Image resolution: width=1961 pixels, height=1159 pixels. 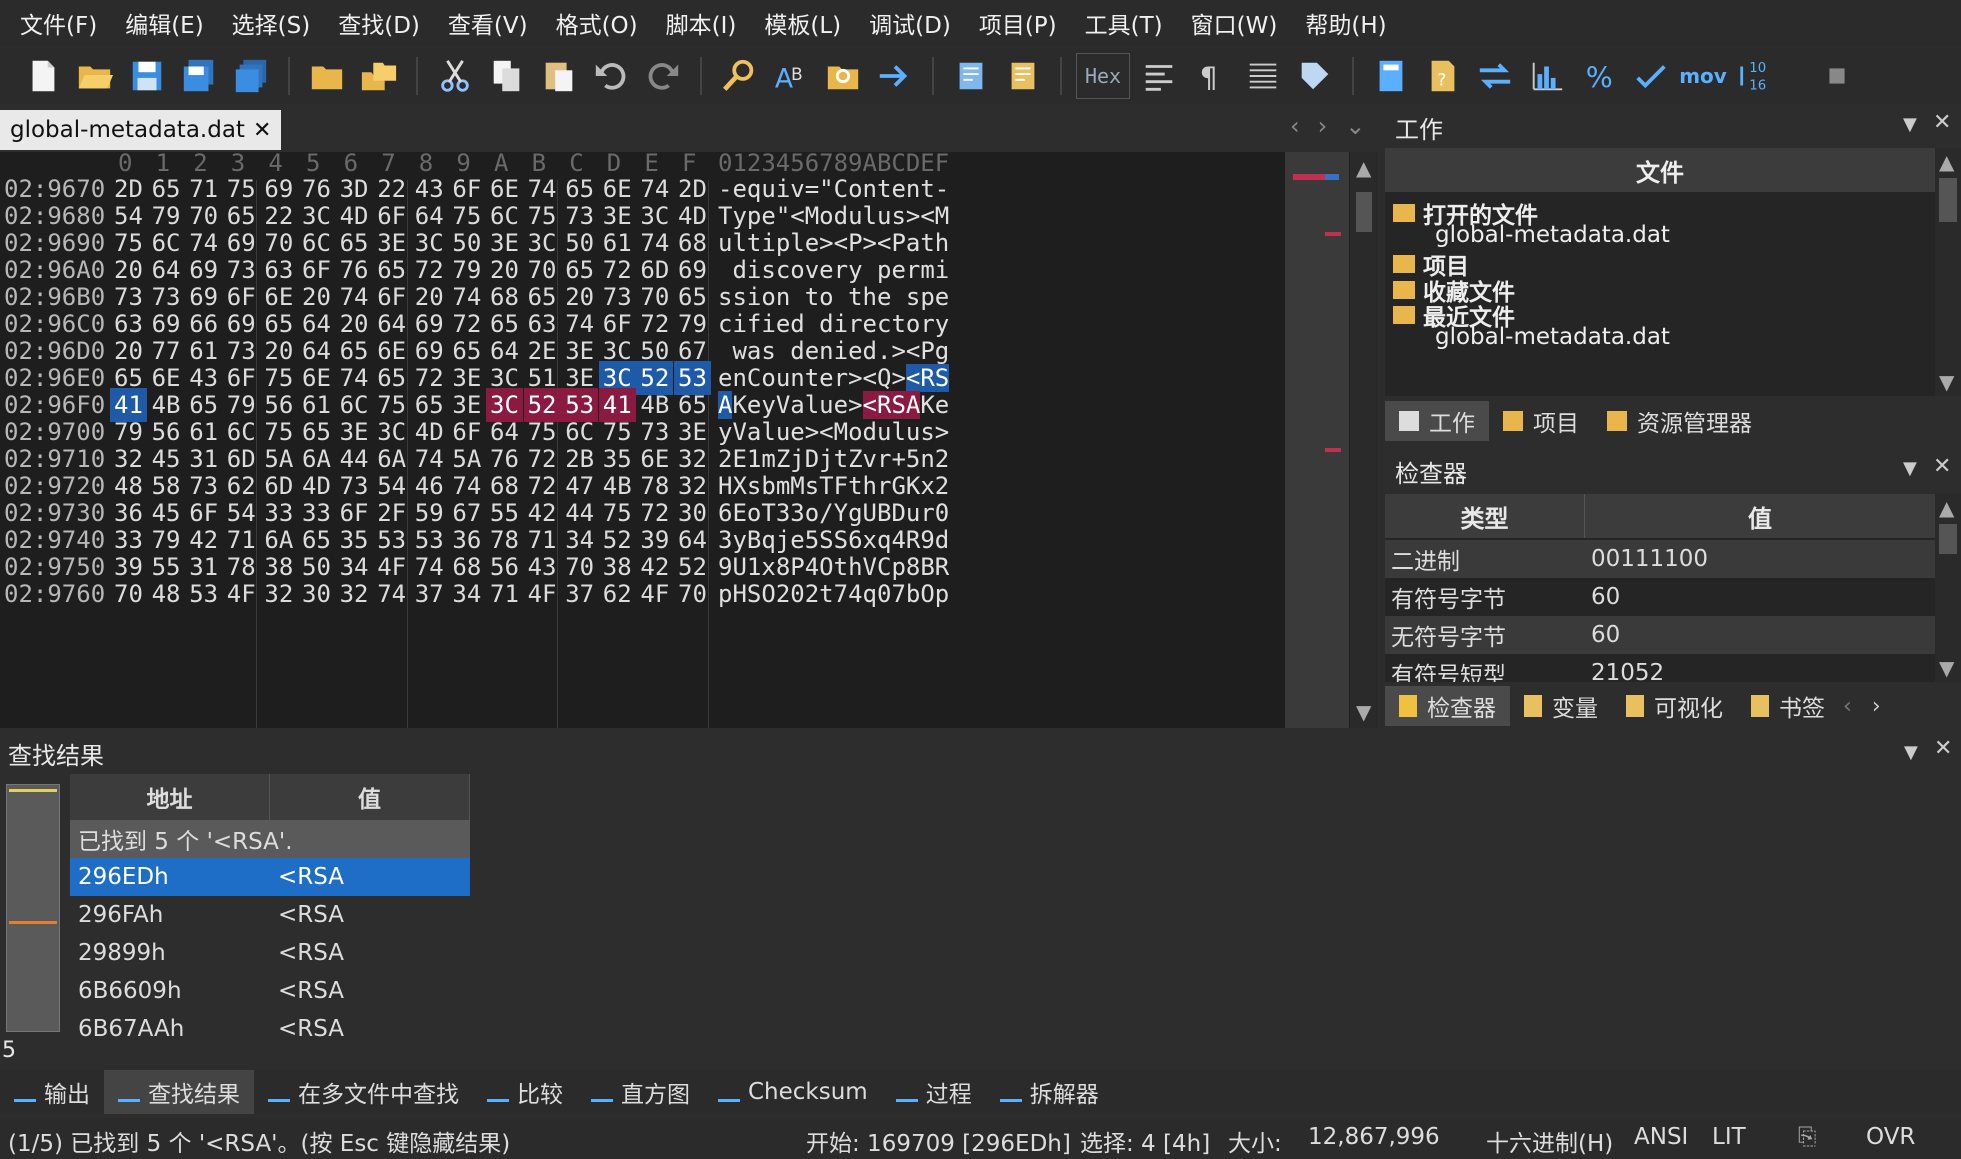 What do you see at coordinates (1943, 748) in the screenshot?
I see `find-close-icon: ✕` at bounding box center [1943, 748].